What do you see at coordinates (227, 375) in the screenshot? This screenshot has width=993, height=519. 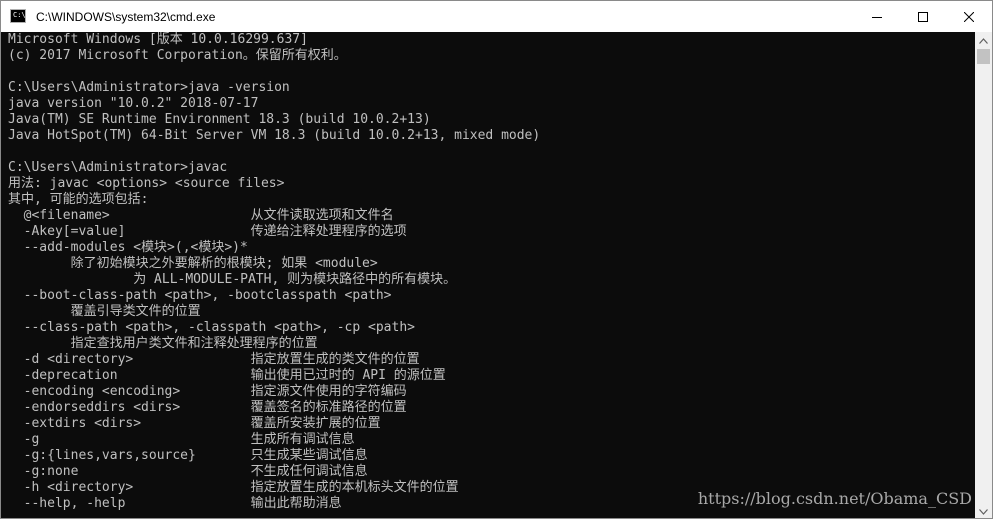 I see `console-line: -deprecation 输出使用已过时的 API 的源位置` at bounding box center [227, 375].